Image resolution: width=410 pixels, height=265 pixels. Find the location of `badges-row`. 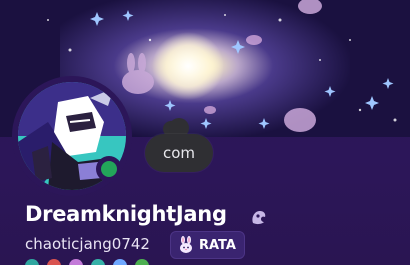

badges-row is located at coordinates (87, 262).